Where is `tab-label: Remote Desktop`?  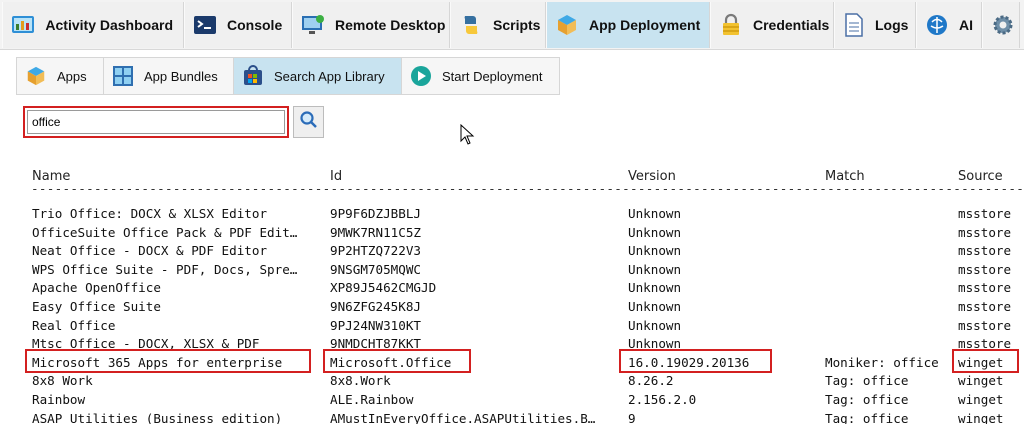 tab-label: Remote Desktop is located at coordinates (390, 25).